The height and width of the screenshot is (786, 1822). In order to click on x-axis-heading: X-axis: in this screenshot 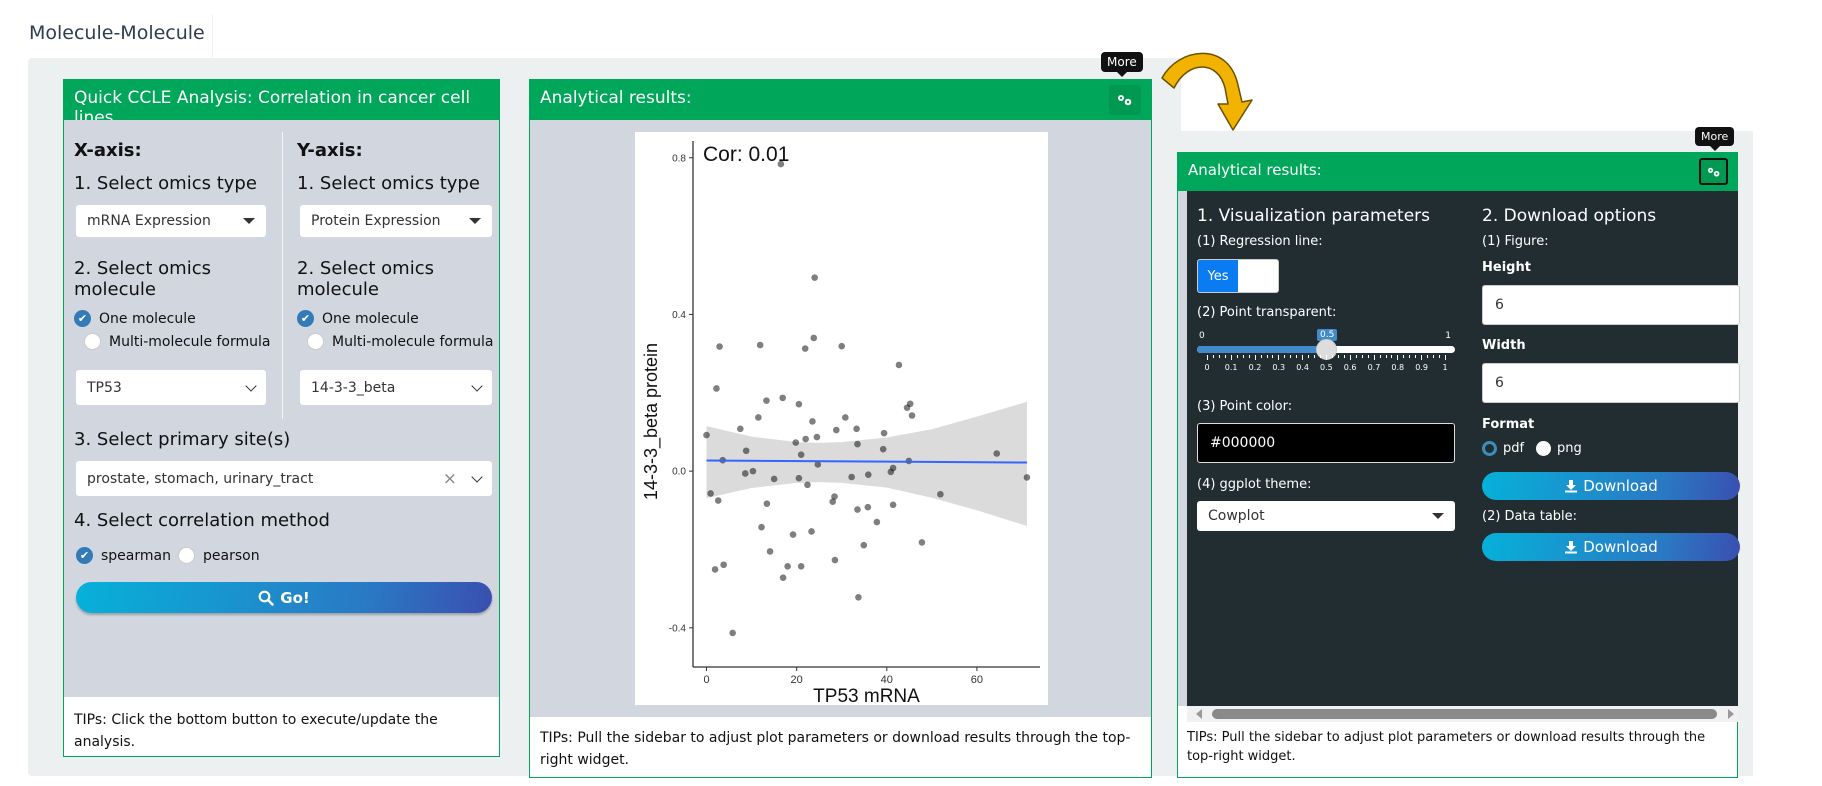, I will do `click(108, 150)`.